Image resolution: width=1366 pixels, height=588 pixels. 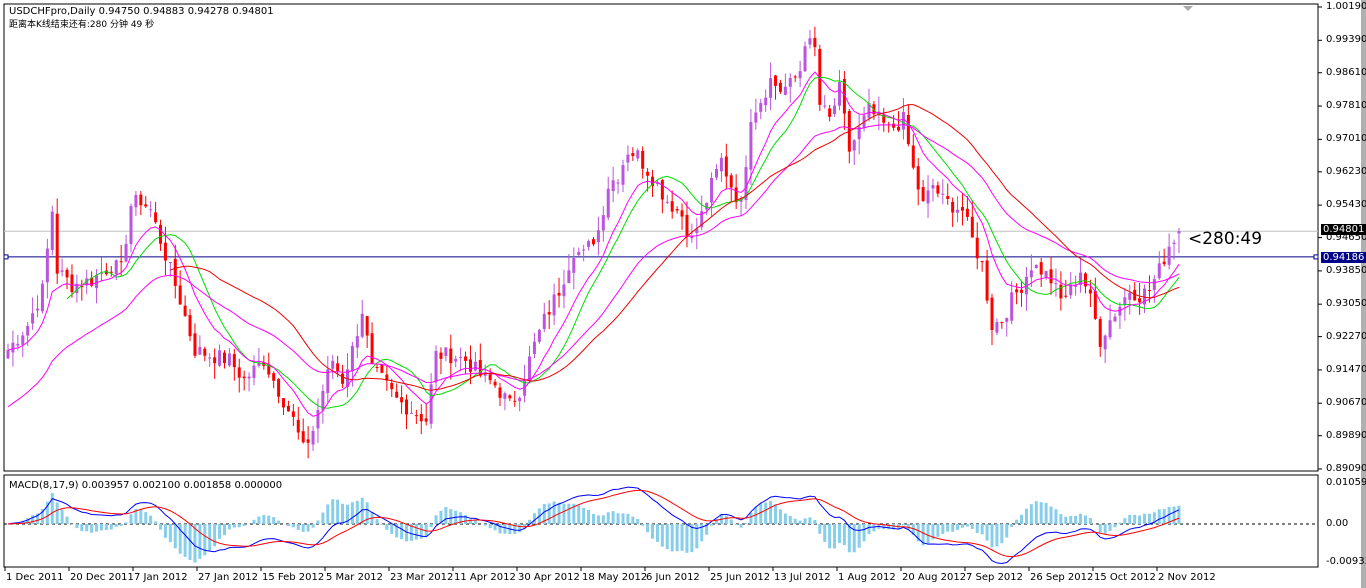 I want to click on macd-axis-zero: 0.00, so click(x=1337, y=523).